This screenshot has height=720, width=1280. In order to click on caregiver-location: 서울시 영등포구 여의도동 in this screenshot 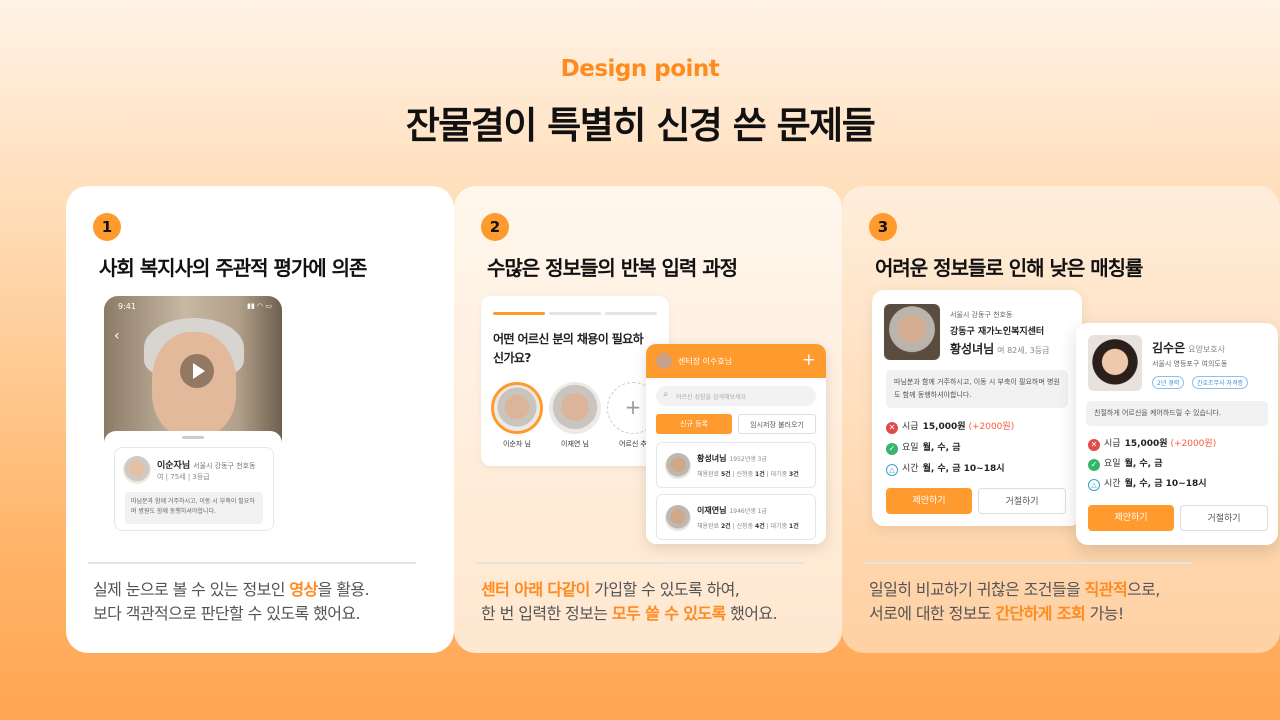, I will do `click(1190, 364)`.